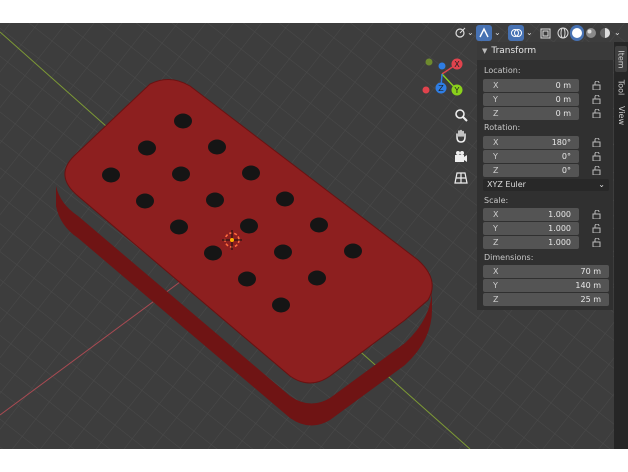  I want to click on scale-y-field: Y 1.000, so click(531, 228).